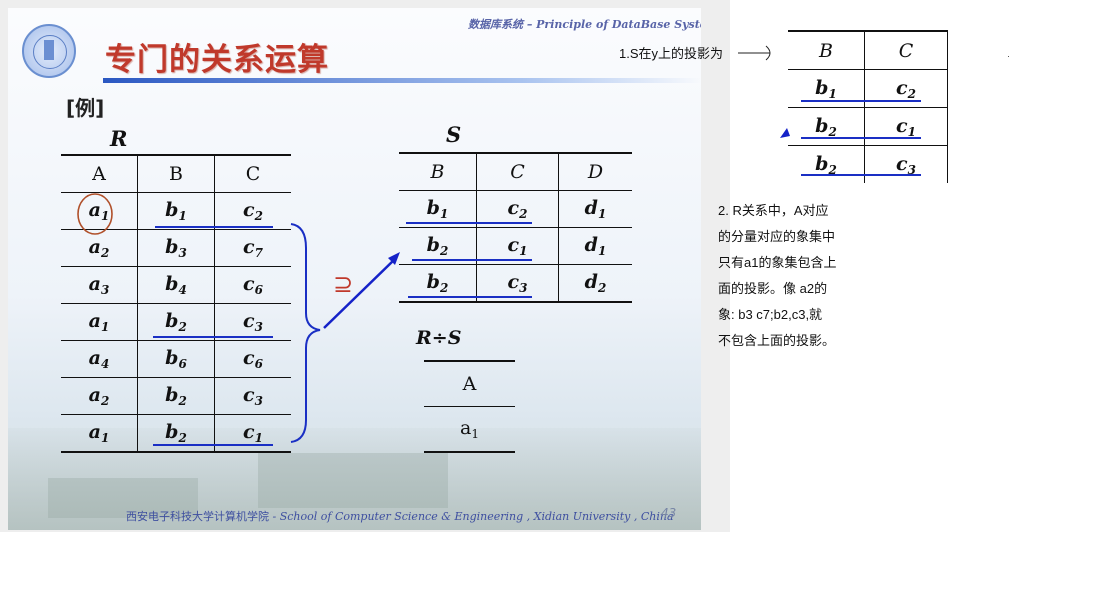  I want to click on projection-arrow, so click(754, 53).